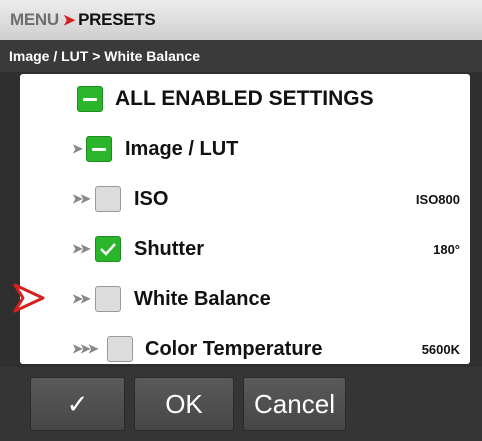 This screenshot has width=482, height=441. What do you see at coordinates (234, 348) in the screenshot?
I see `setting-label: Color Temperature` at bounding box center [234, 348].